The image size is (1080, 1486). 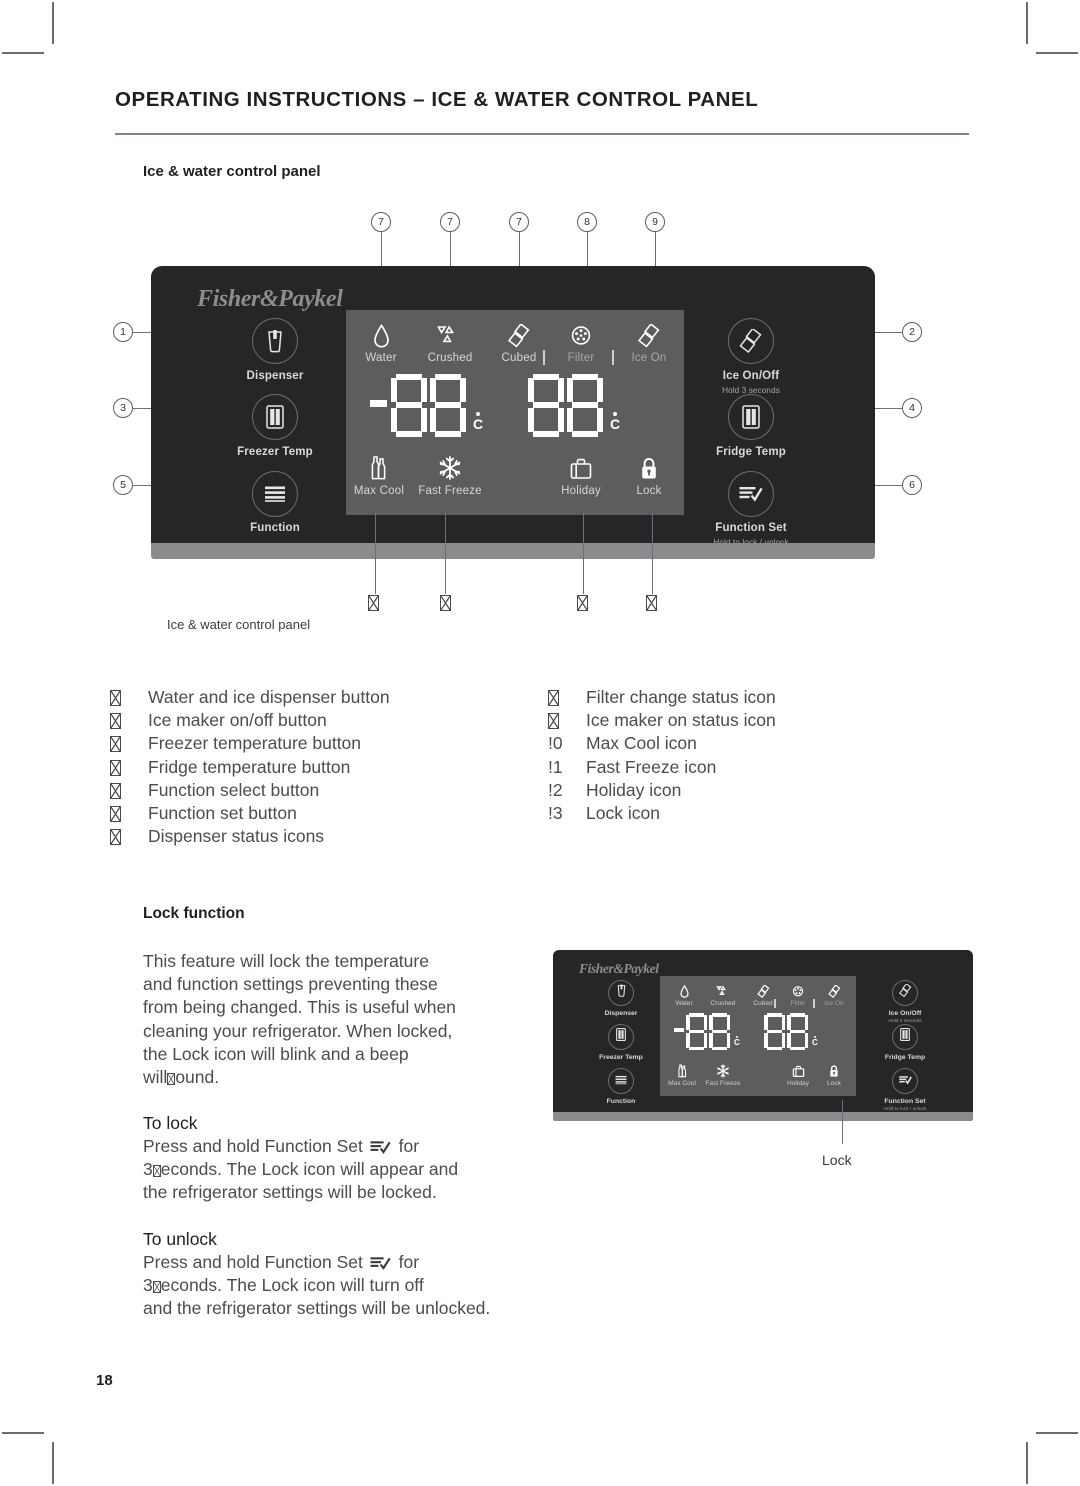 I want to click on status-fast-freeze: Fast Freeze, so click(x=723, y=1074).